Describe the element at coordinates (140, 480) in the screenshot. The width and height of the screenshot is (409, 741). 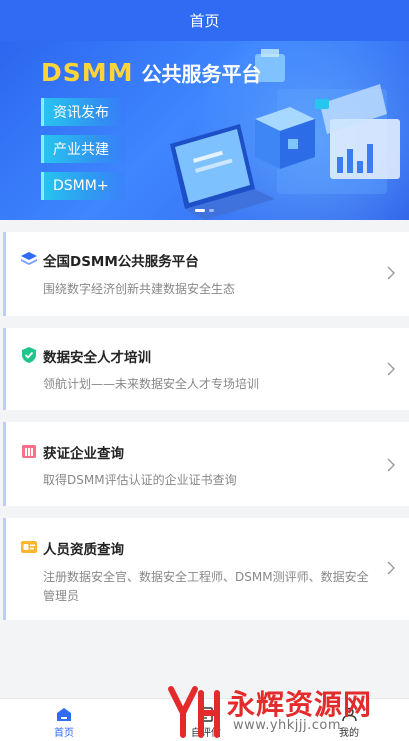
I see `card-subtitle: 取得DSMM评估认证的企业证书查询` at that location.